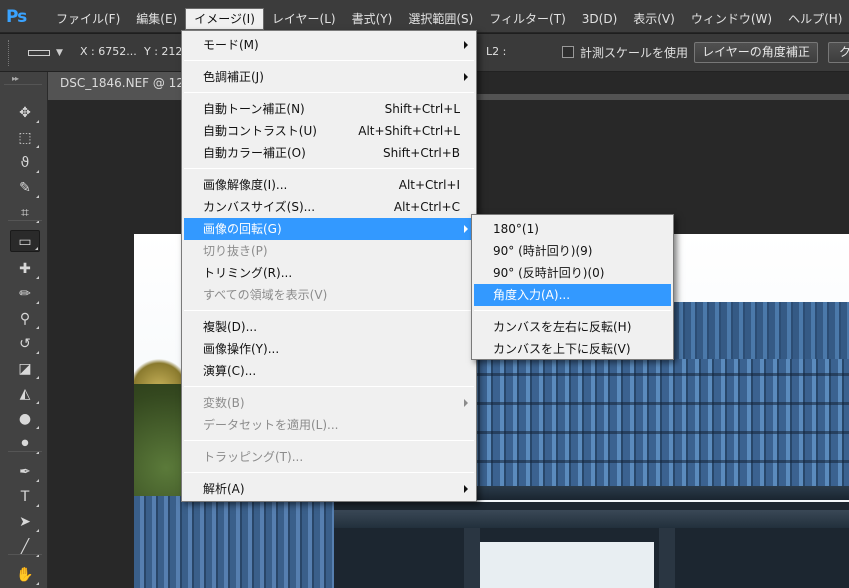 The image size is (849, 588). I want to click on menu-item-label: 解析(A), so click(224, 489).